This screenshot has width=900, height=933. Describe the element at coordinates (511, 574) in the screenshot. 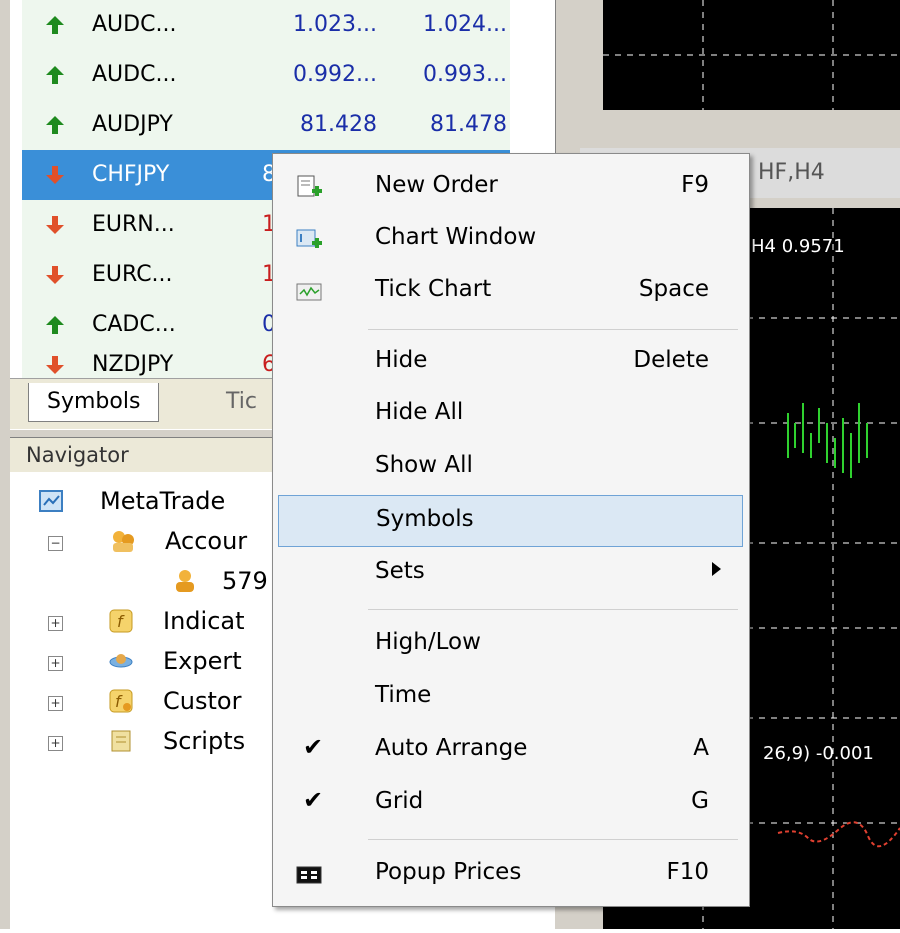

I see `menu-item-sets: Sets` at that location.